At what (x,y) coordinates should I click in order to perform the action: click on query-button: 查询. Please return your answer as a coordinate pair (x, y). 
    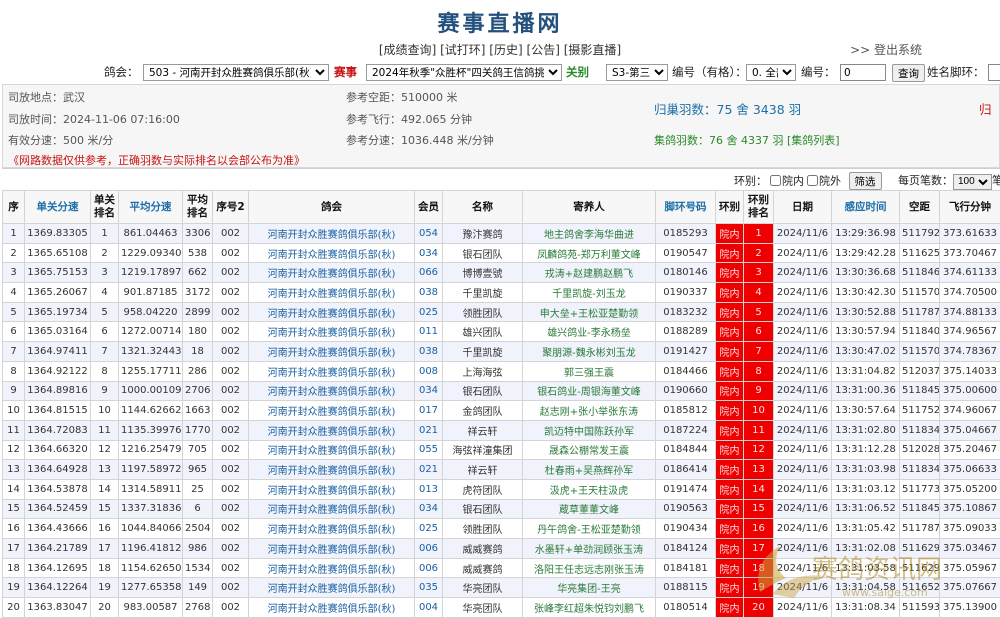
    Looking at the image, I should click on (908, 73).